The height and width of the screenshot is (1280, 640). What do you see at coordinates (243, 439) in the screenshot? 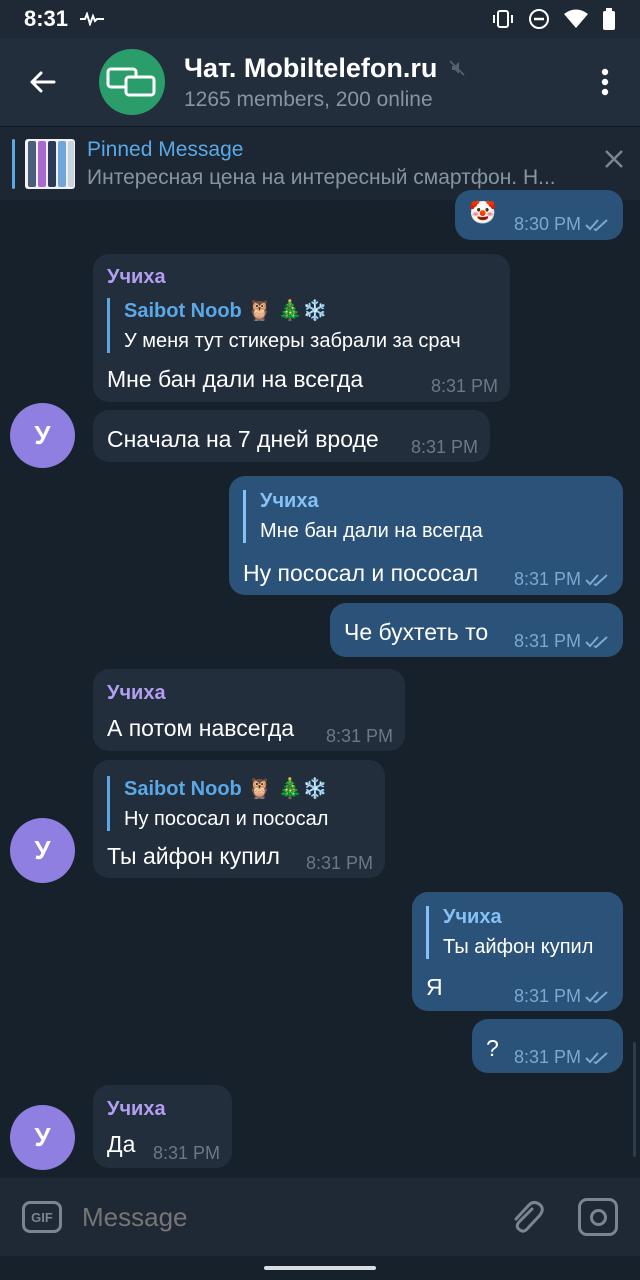
I see `message-text: Сначала на 7 дней вроде` at bounding box center [243, 439].